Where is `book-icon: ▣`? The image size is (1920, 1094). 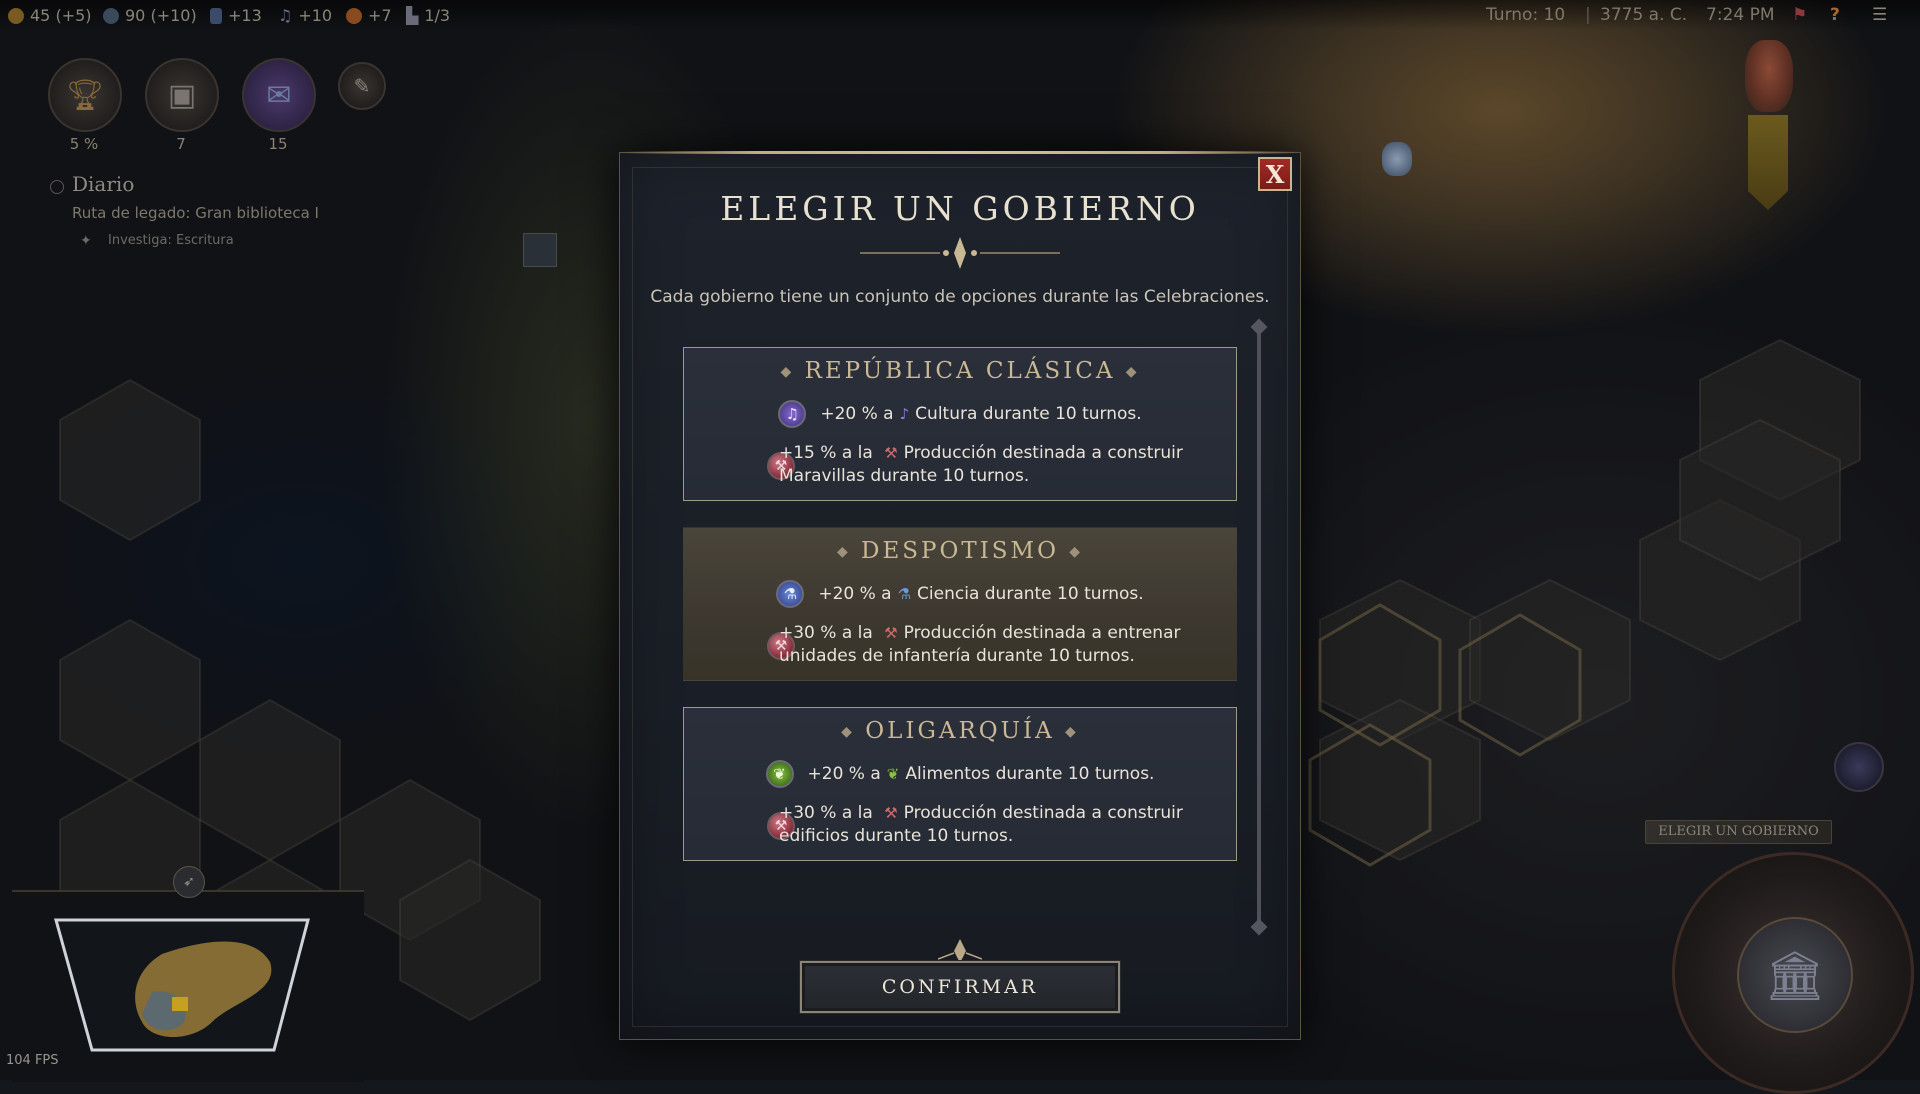
book-icon: ▣ is located at coordinates (182, 95).